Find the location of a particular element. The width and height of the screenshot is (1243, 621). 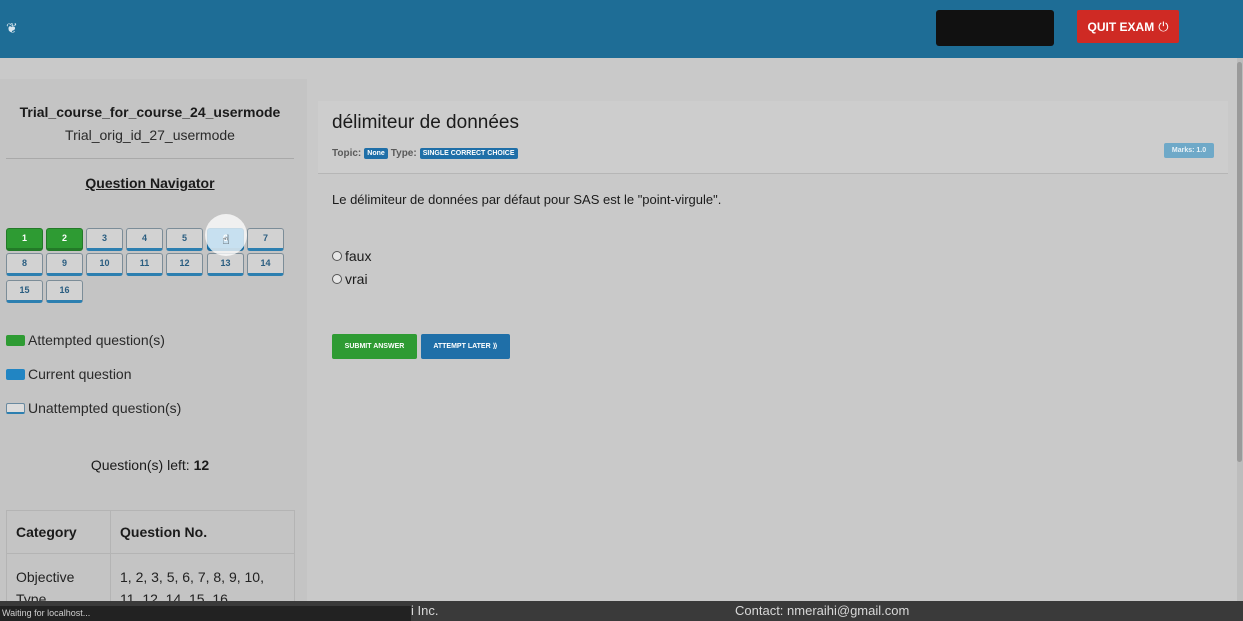

legend-attempted: Attempted question(s) is located at coordinates (85, 340).